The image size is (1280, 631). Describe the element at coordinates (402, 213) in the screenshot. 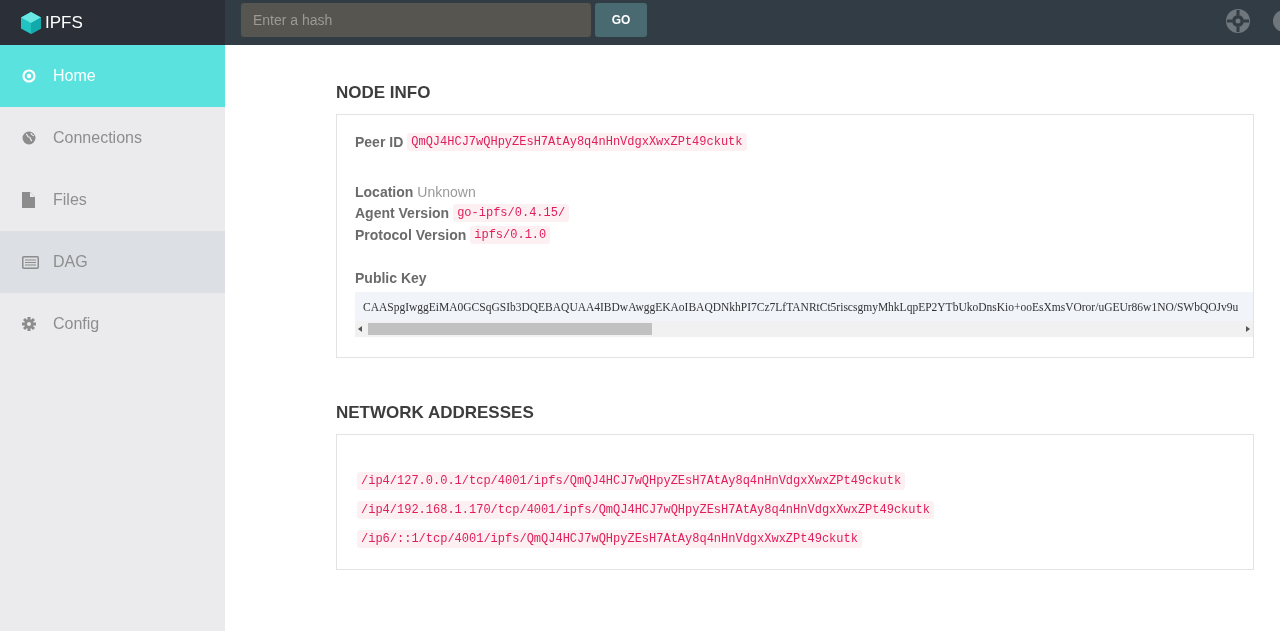

I see `field-label: Agent Version` at that location.